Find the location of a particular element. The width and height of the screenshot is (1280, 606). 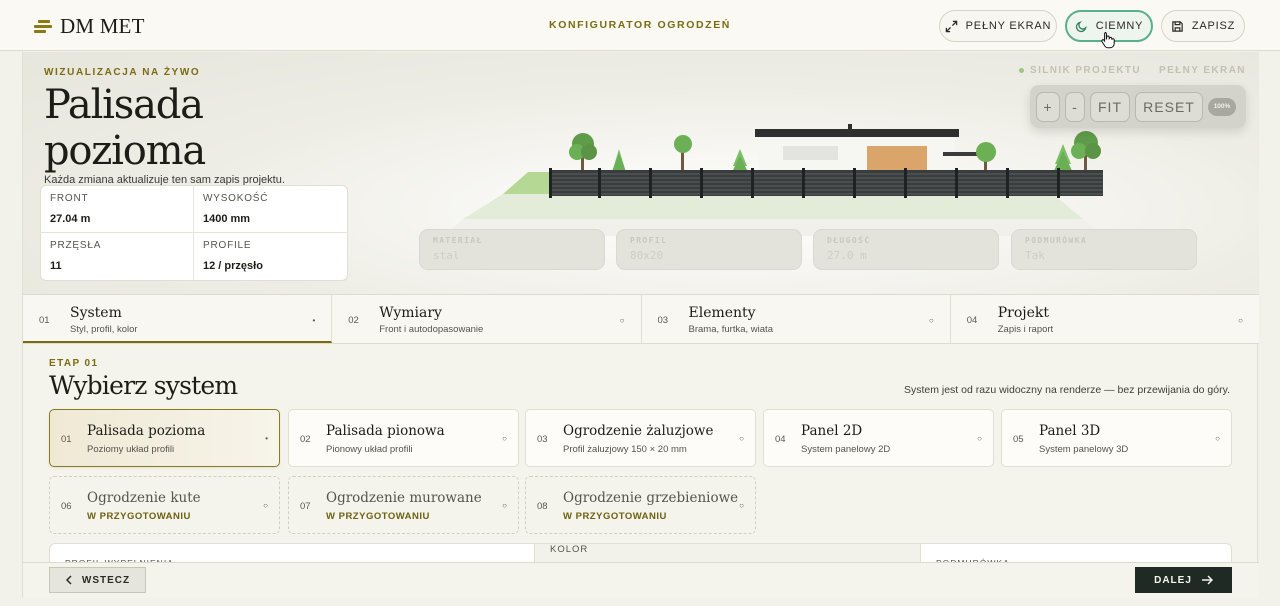

viewer-fullscreen-link: PEŁNY EKRAN is located at coordinates (1202, 70).